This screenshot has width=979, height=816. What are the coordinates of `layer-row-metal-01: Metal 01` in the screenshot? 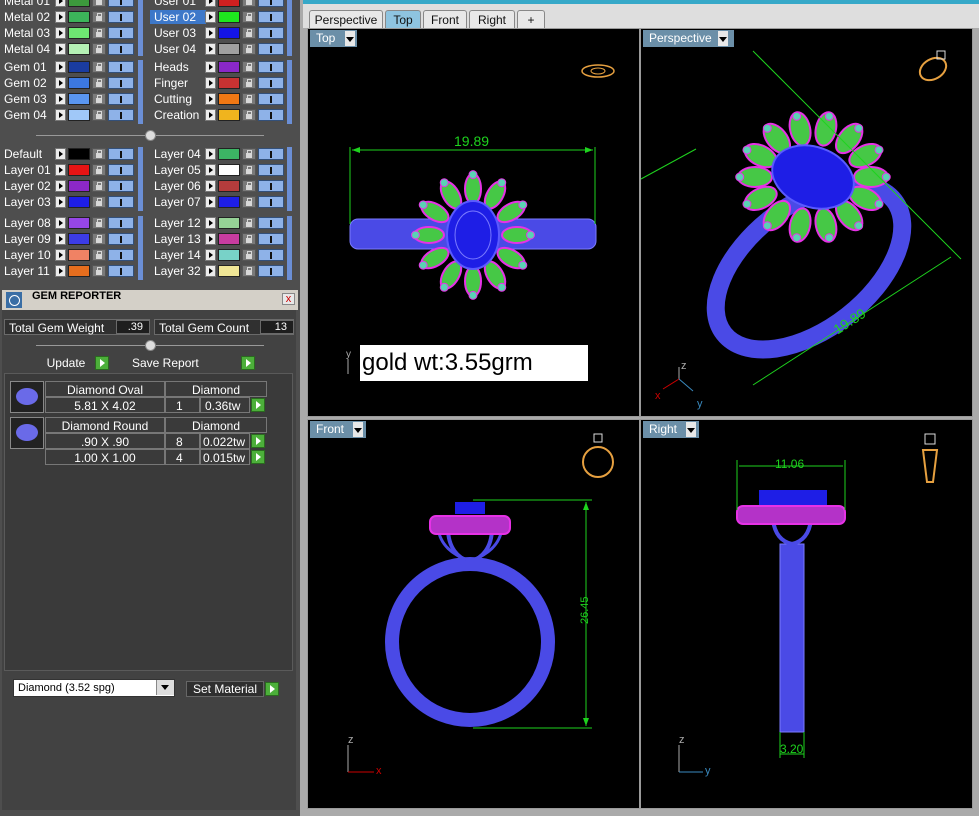 It's located at (68, 4).